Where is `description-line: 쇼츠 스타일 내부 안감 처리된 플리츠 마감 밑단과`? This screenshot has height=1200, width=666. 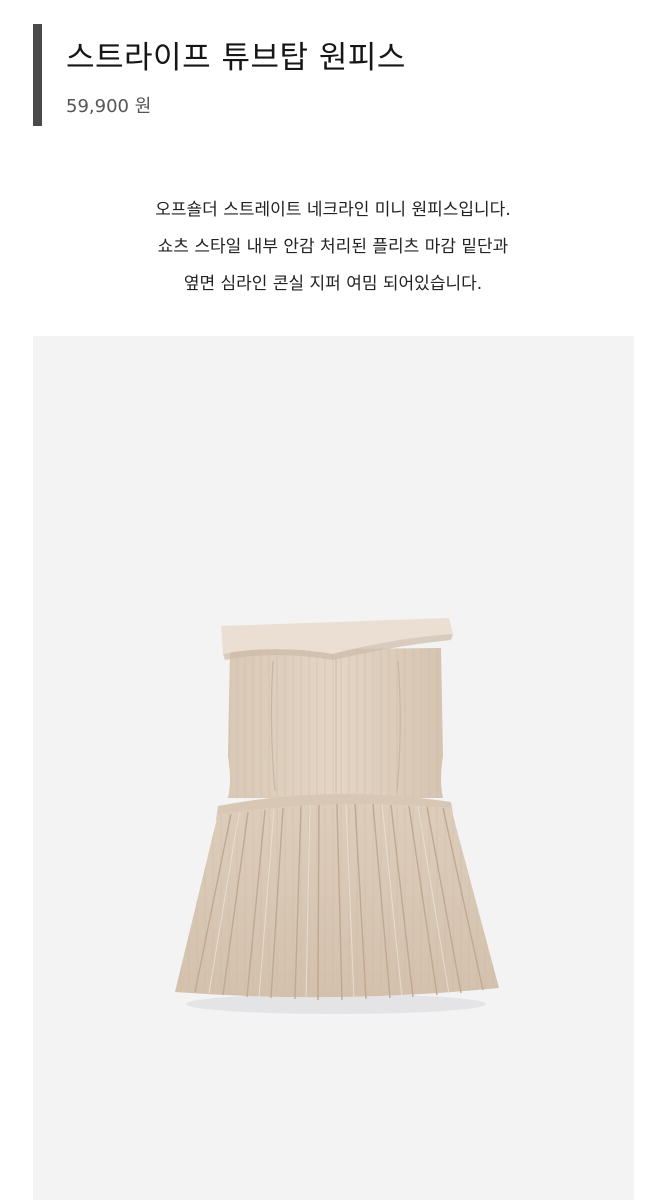
description-line: 쇼츠 스타일 내부 안감 처리된 플리츠 마감 밑단과 is located at coordinates (333, 247).